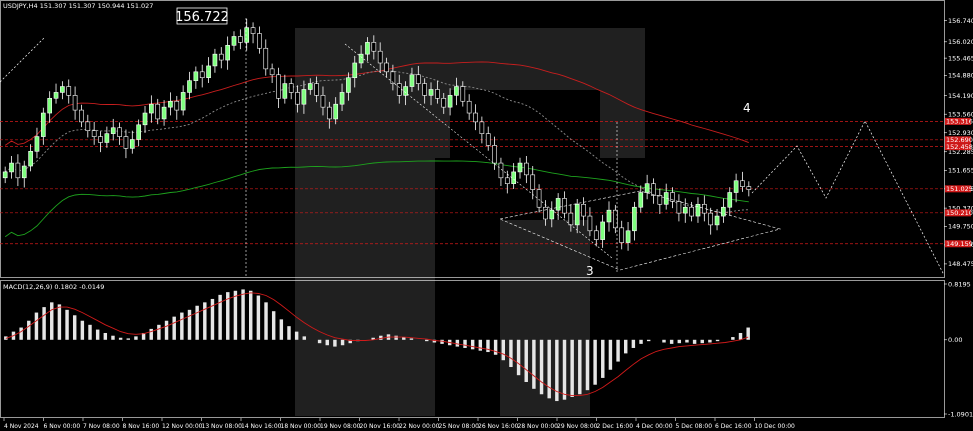 This screenshot has width=973, height=431. Describe the element at coordinates (459, 426) in the screenshot. I see `x-tick-label: 25 Nov 08:00` at that location.